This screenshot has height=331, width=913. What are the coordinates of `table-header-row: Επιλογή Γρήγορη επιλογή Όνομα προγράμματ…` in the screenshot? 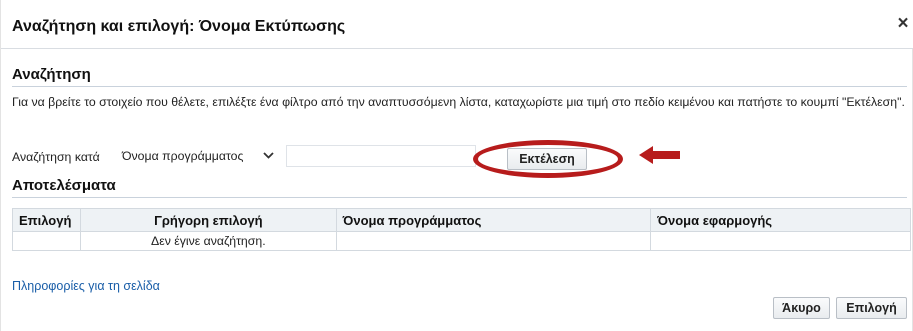 It's located at (461, 220).